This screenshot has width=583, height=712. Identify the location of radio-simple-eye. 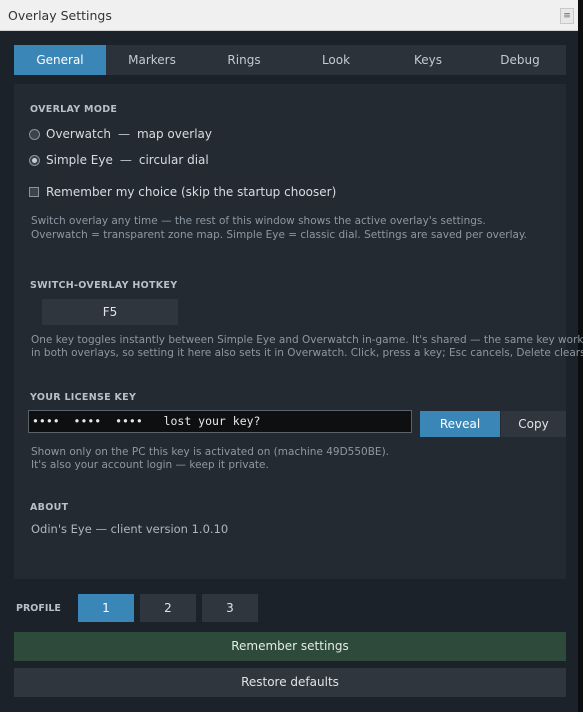
(34, 160).